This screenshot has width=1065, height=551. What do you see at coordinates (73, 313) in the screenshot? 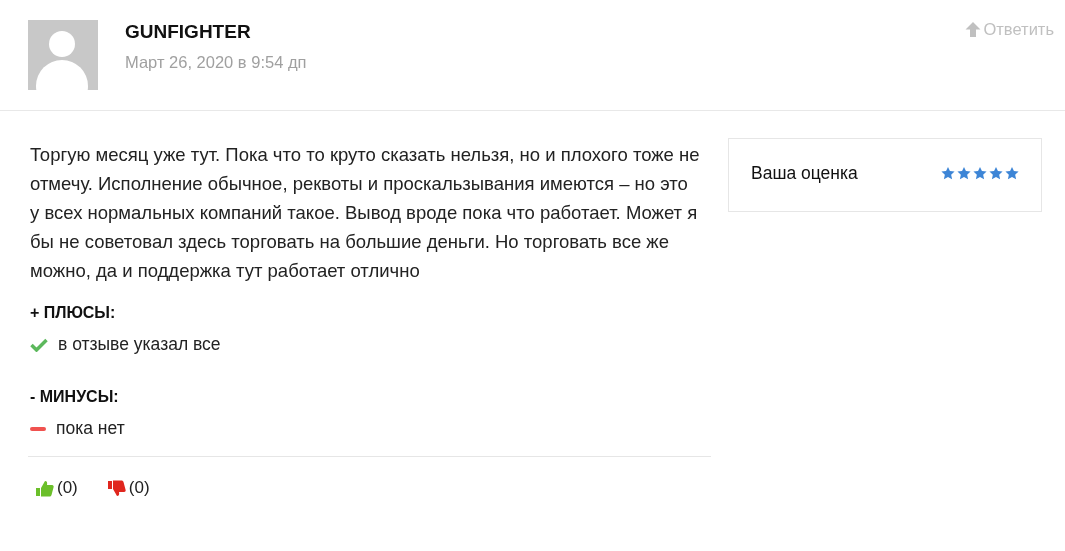
I see `section-heading: + ПЛЮСЫ:` at bounding box center [73, 313].